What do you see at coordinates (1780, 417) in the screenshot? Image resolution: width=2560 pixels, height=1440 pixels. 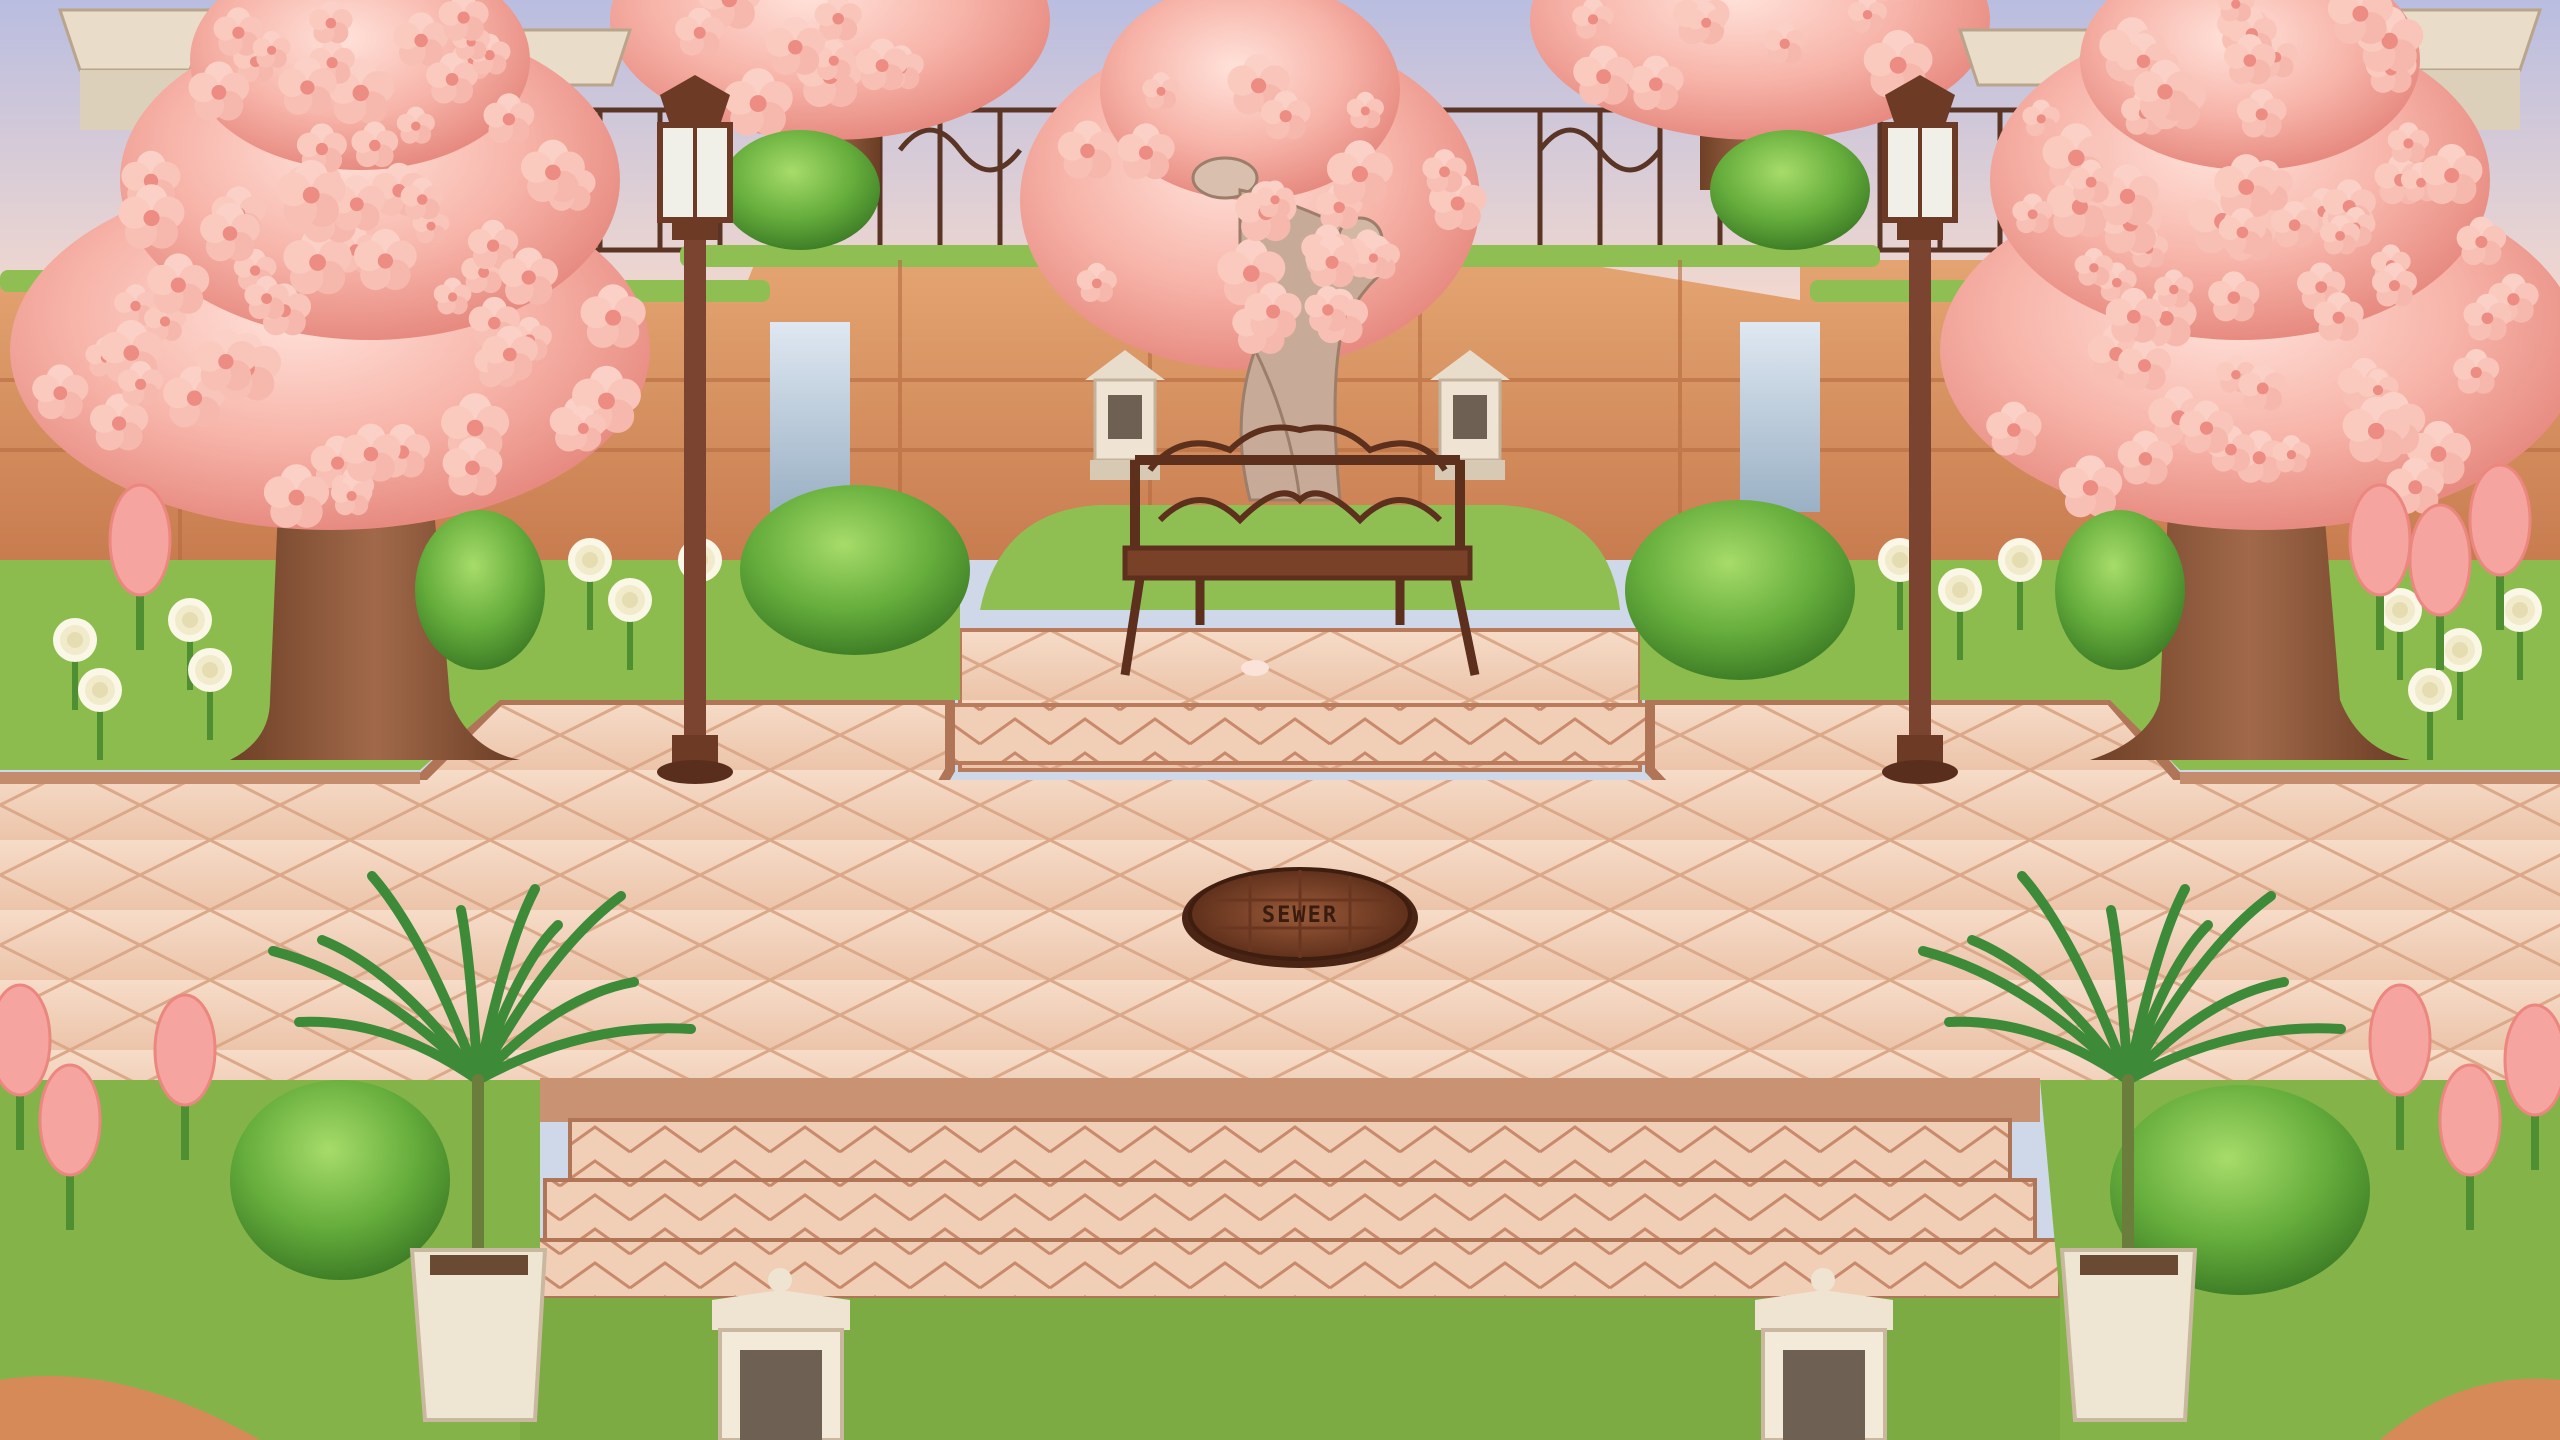 I see `waterfall-right` at bounding box center [1780, 417].